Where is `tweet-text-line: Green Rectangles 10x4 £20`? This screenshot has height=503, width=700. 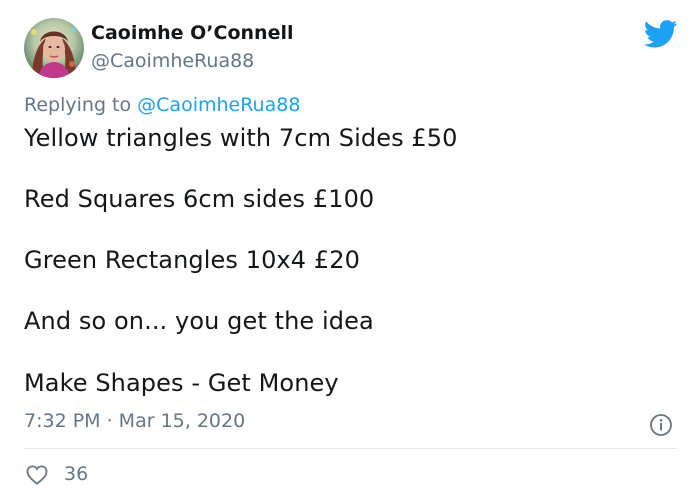
tweet-text-line: Green Rectangles 10x4 £20 is located at coordinates (192, 260).